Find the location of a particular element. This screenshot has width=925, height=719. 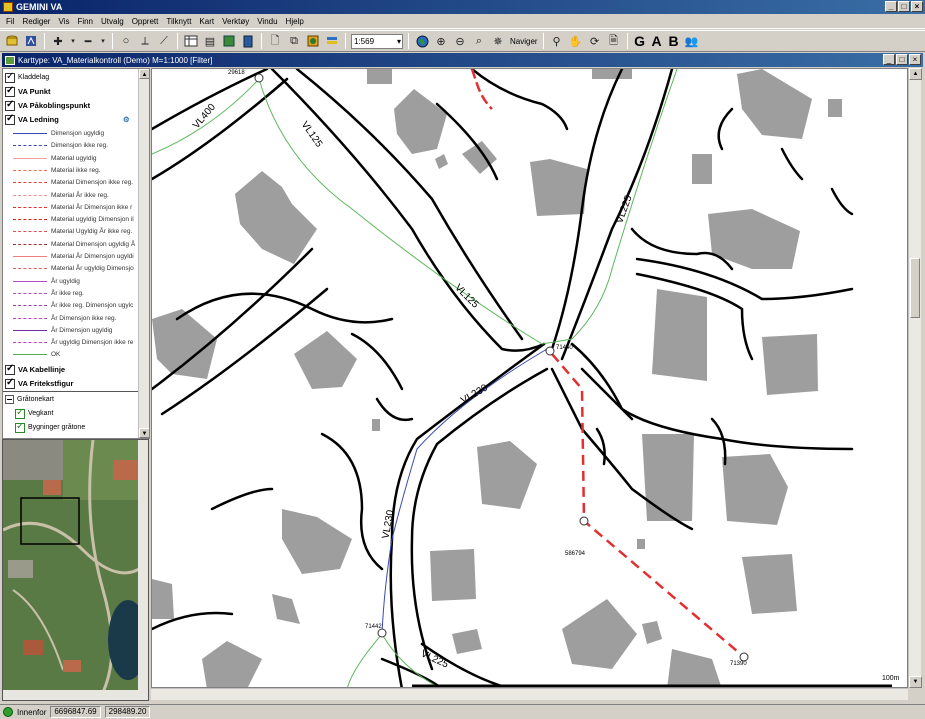

database-icon is located at coordinates (12, 41).